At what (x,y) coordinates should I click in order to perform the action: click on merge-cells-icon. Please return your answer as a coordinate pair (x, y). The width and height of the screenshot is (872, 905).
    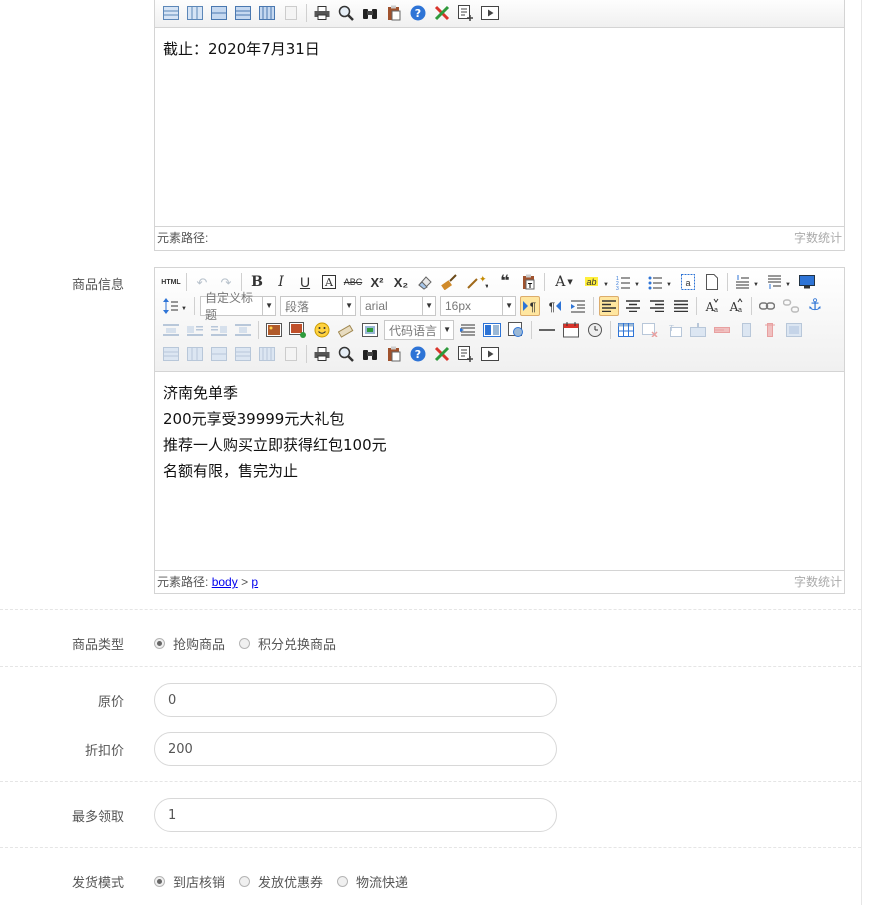
    Looking at the image, I should click on (794, 330).